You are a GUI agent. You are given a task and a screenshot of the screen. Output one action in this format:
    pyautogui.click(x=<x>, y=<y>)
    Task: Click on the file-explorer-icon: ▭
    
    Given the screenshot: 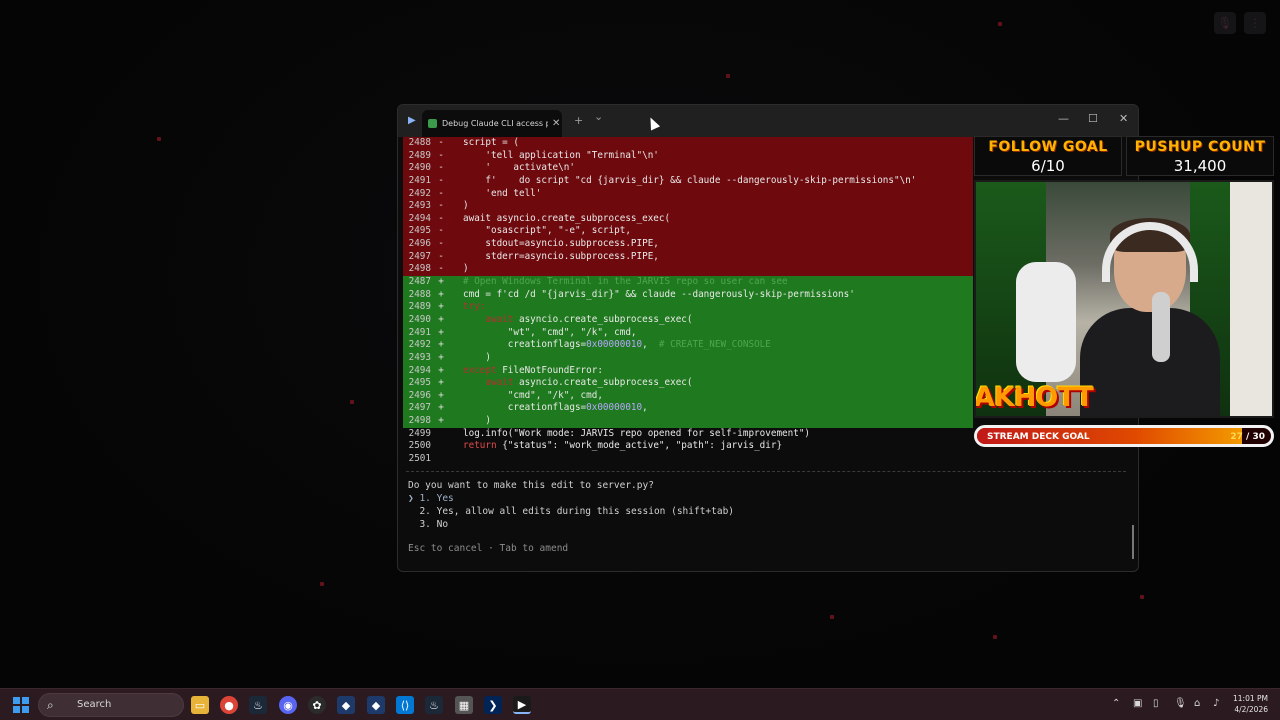 What is the action you would take?
    pyautogui.click(x=200, y=705)
    